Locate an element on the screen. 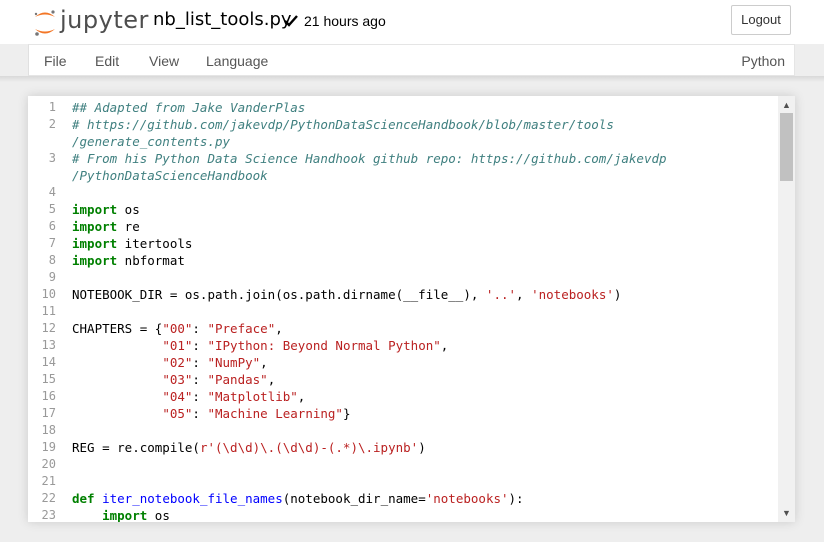  logout-button: Logout is located at coordinates (761, 20).